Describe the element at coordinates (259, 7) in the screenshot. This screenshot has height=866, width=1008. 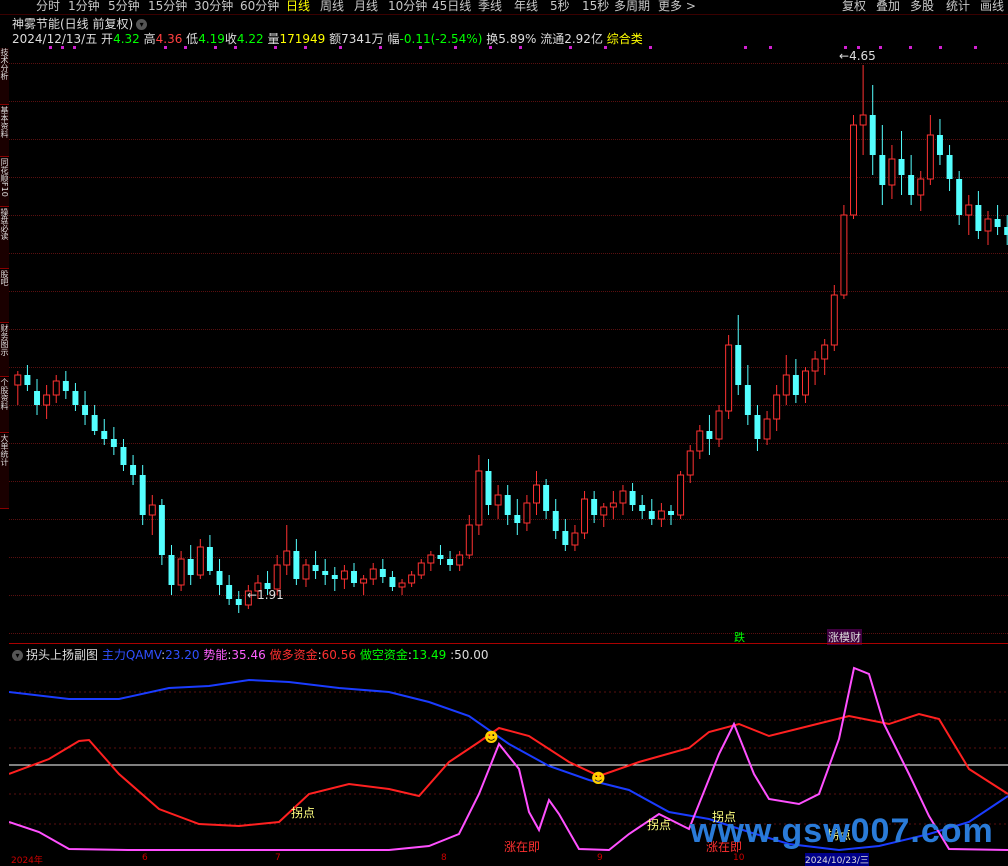
I see `period-tab-5: 60分钟` at that location.